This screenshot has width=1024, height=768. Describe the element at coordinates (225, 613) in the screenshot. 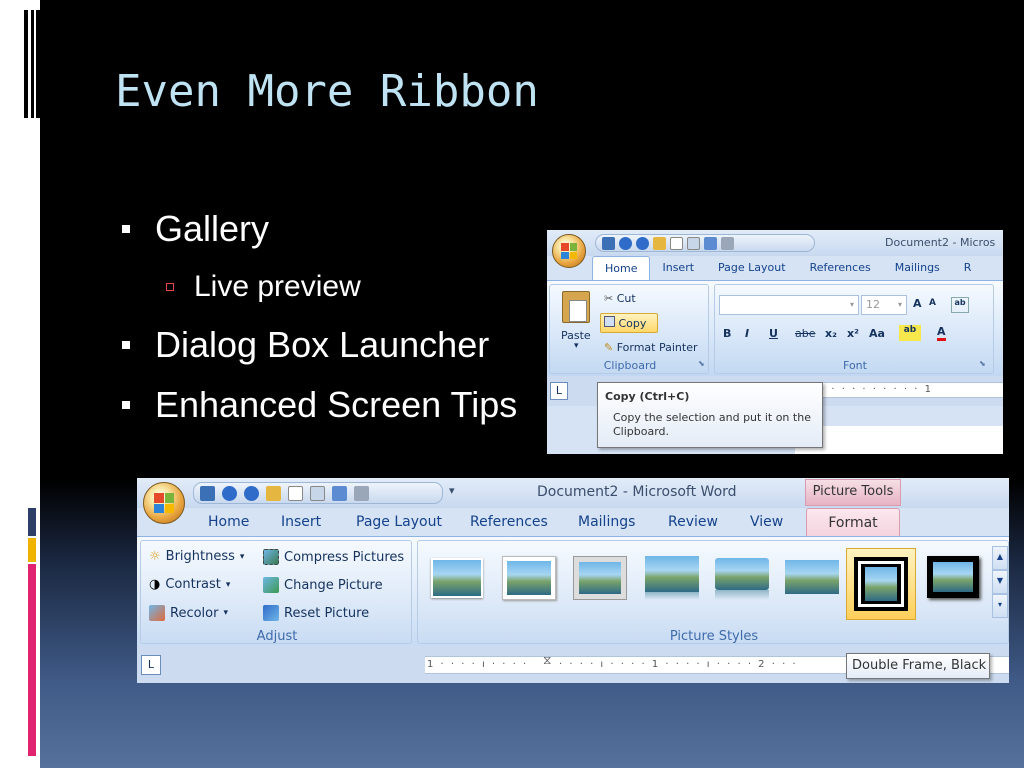

I see `chevron-down-icon: ▾` at that location.